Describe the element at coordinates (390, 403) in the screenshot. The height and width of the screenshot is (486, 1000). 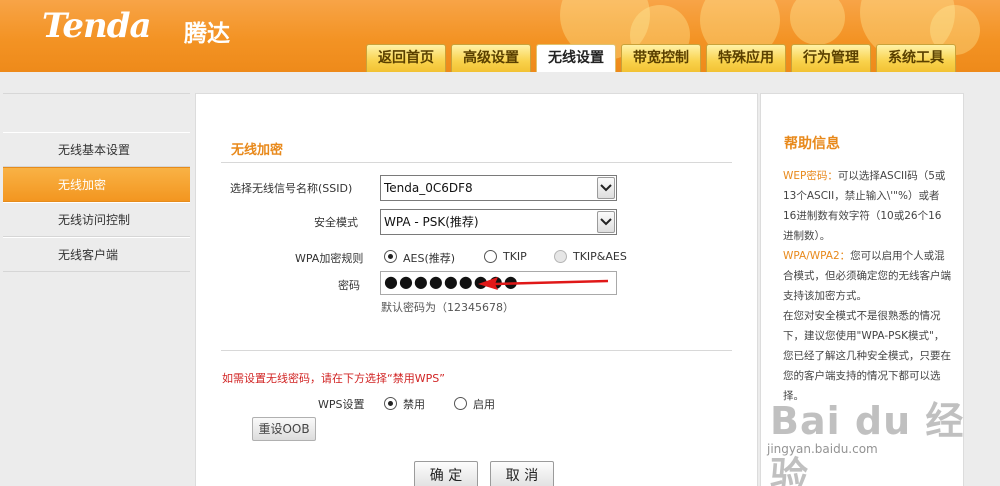
I see `wps-disable-radio` at that location.